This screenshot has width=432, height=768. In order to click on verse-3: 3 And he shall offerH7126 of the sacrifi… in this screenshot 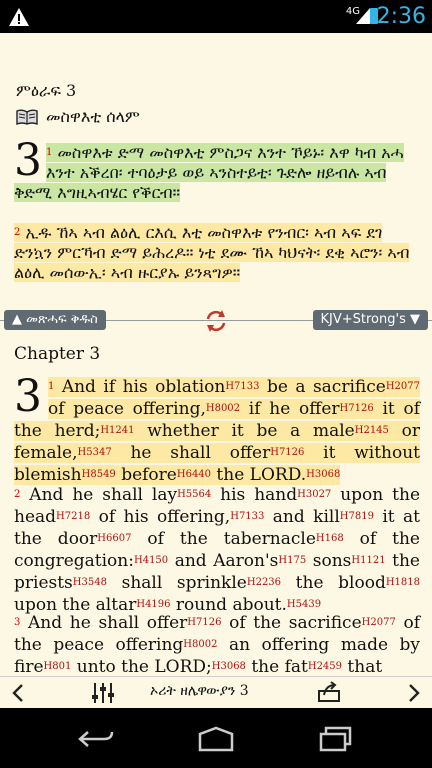, I will do `click(217, 644)`.